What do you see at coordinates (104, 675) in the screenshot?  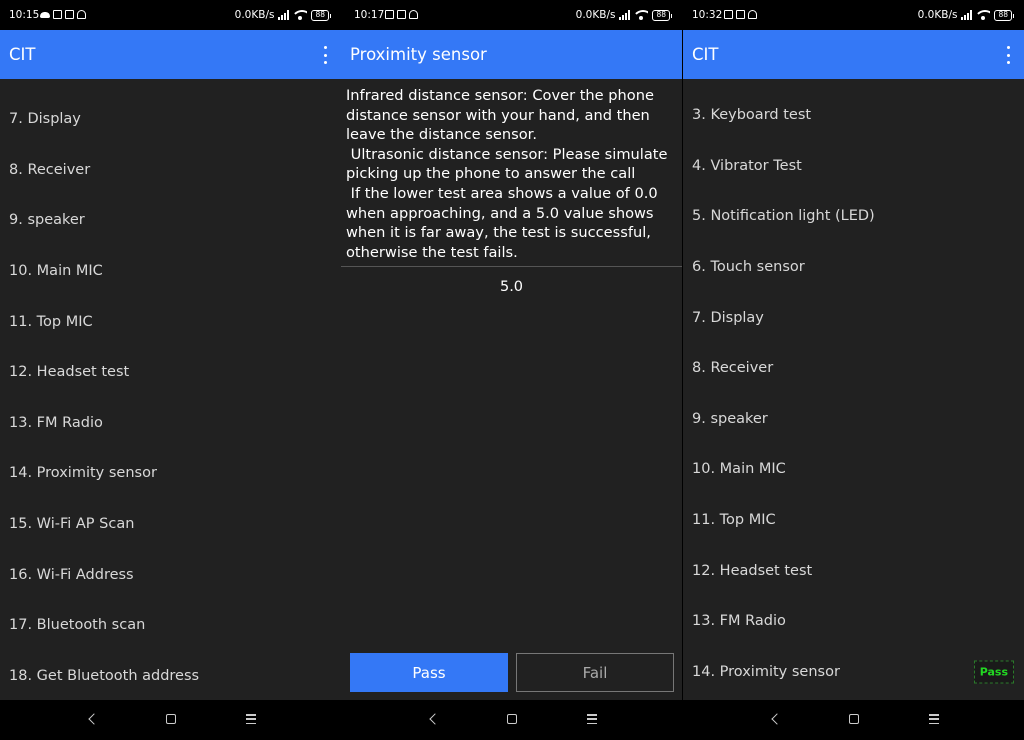 I see `list-item-label: 18. Get Bluetooth address` at bounding box center [104, 675].